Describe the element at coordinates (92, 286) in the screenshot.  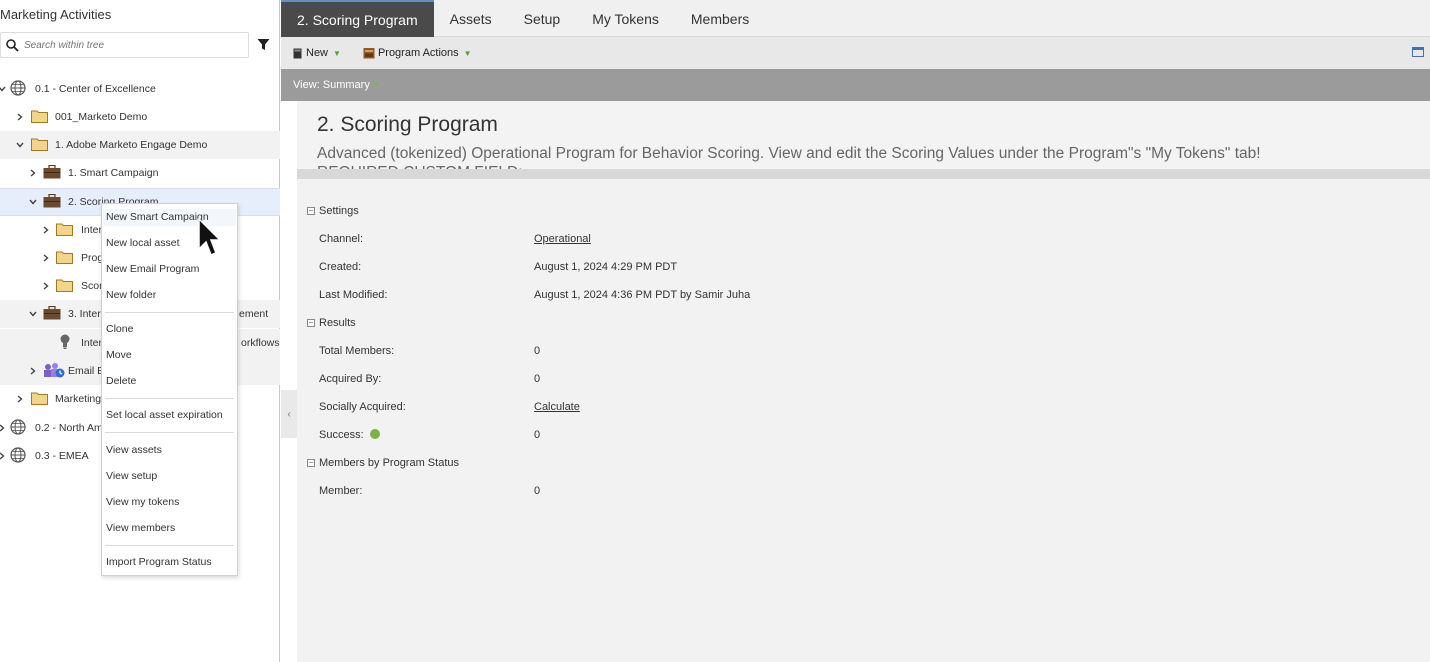
I see `tree-item-label: Scor` at that location.